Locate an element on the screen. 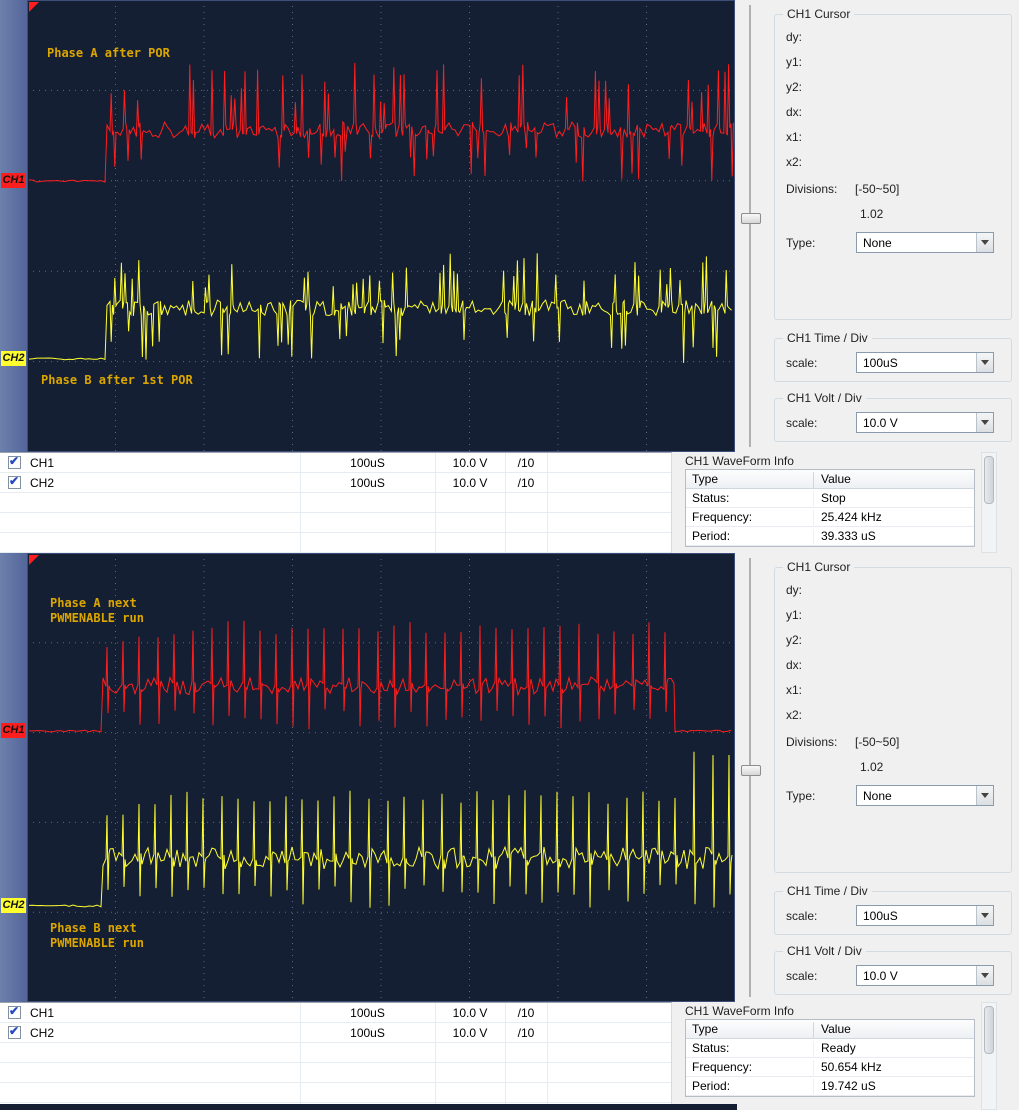  info-value: 19.742 uS is located at coordinates (848, 1086).